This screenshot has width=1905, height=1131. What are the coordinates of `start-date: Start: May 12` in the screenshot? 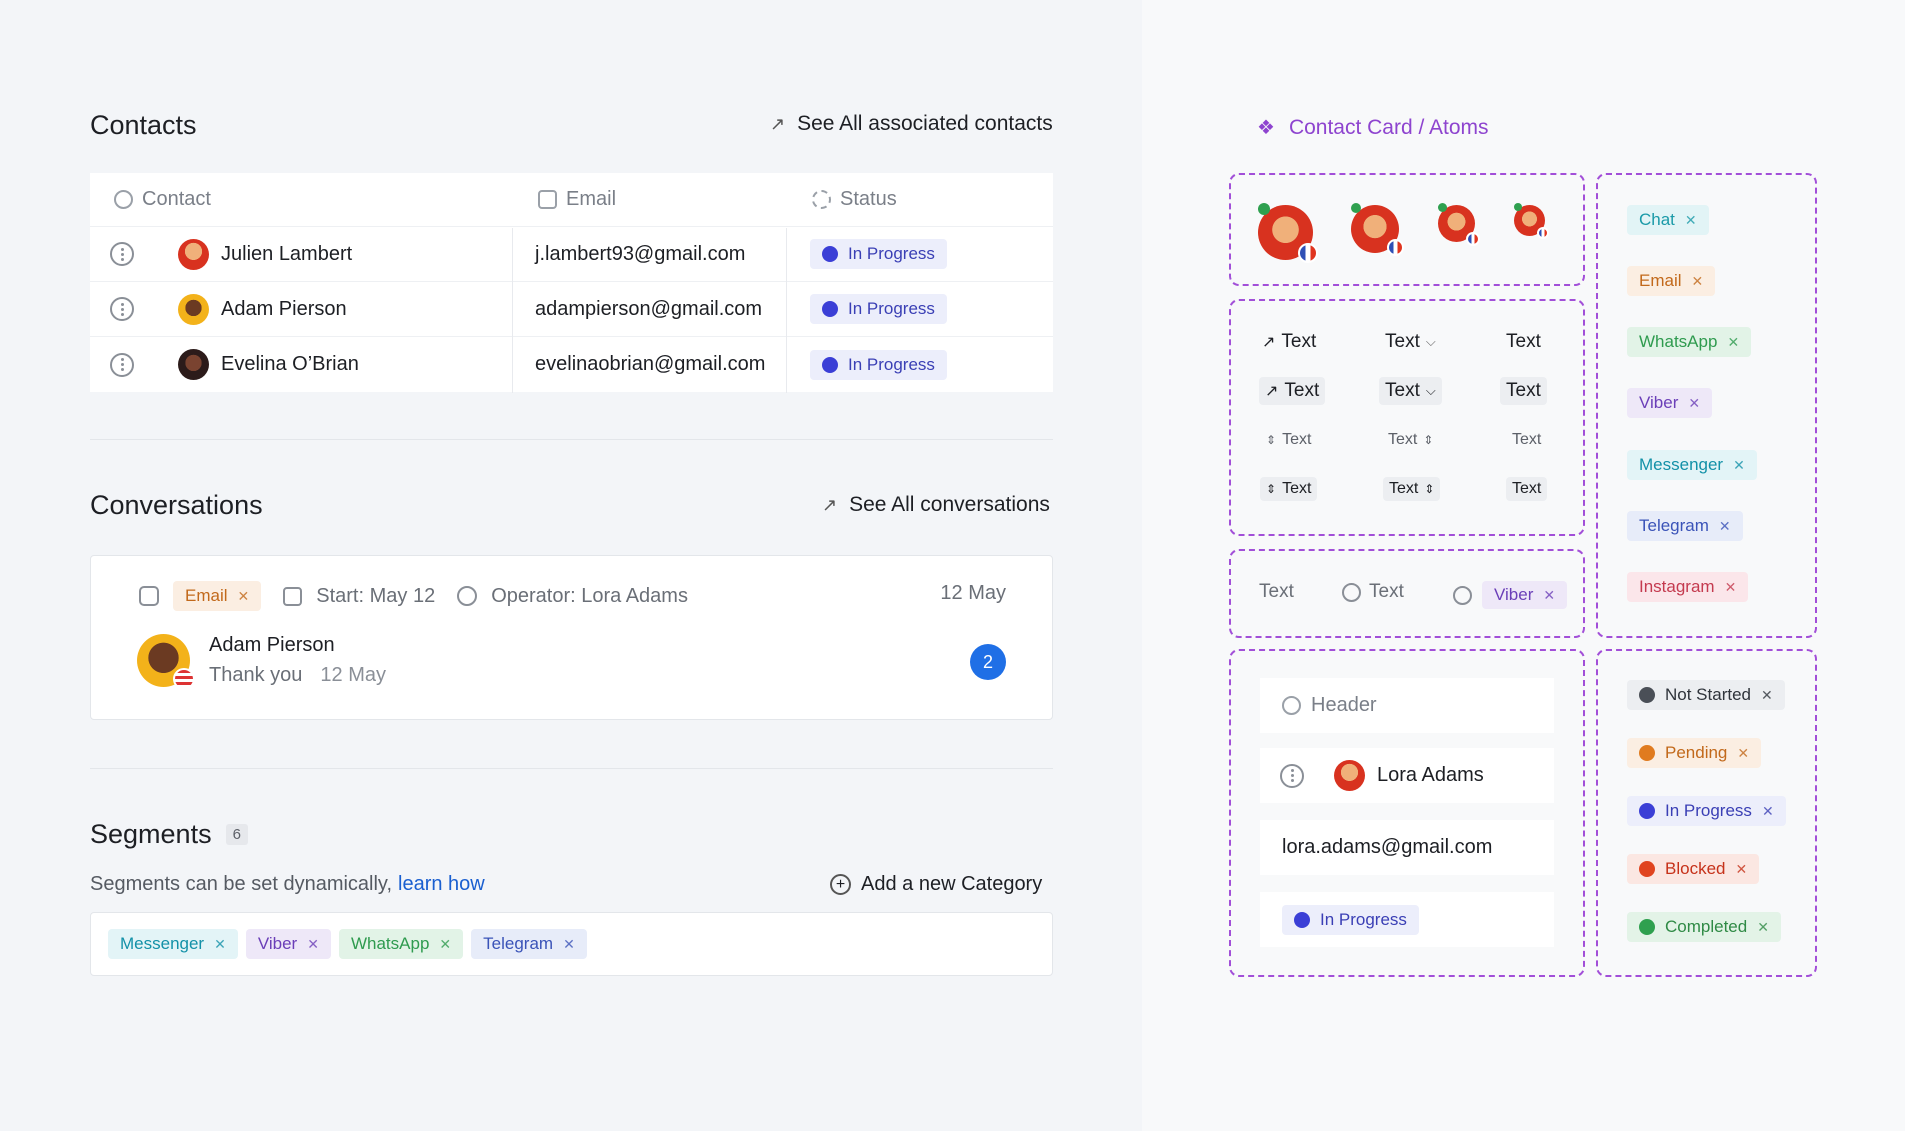 It's located at (376, 595).